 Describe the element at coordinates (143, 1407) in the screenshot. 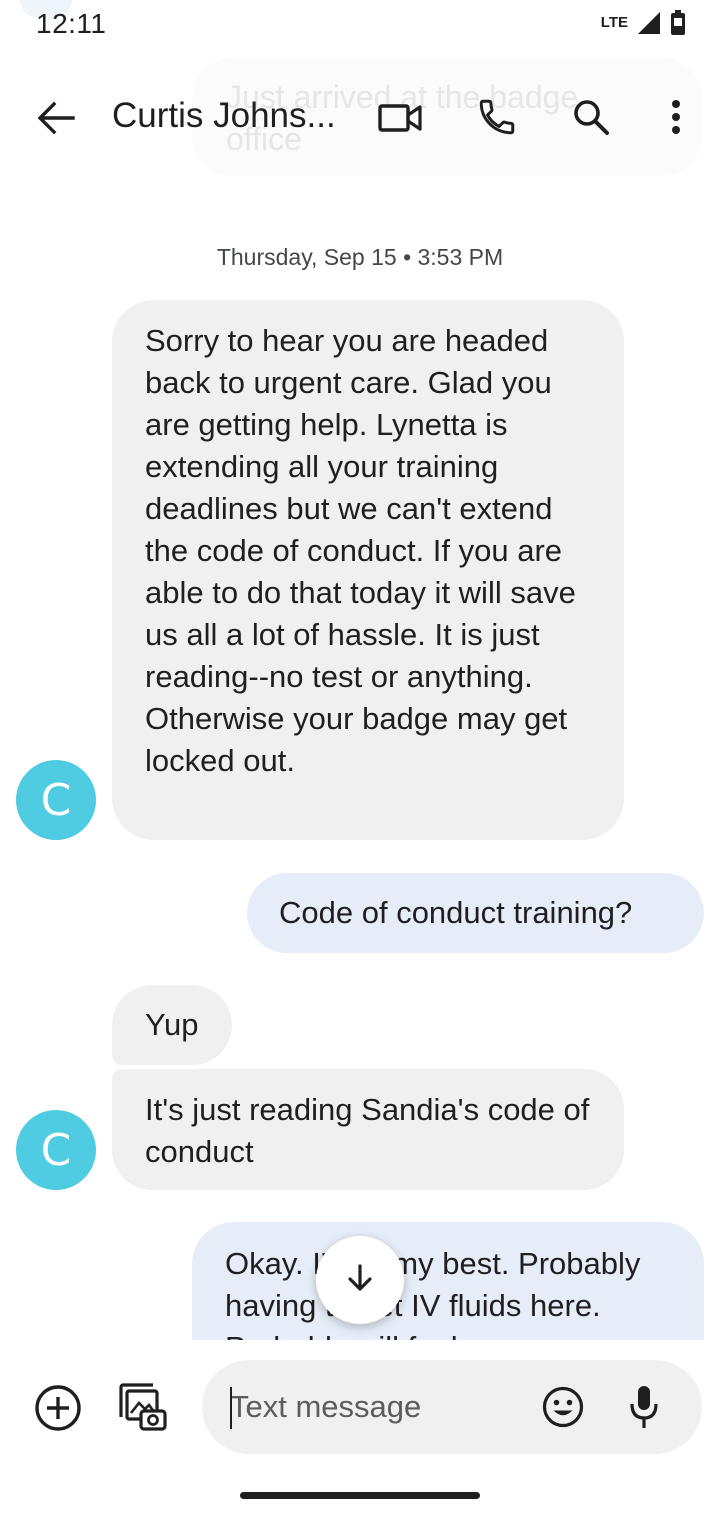

I see `gallery-camera-icon` at that location.